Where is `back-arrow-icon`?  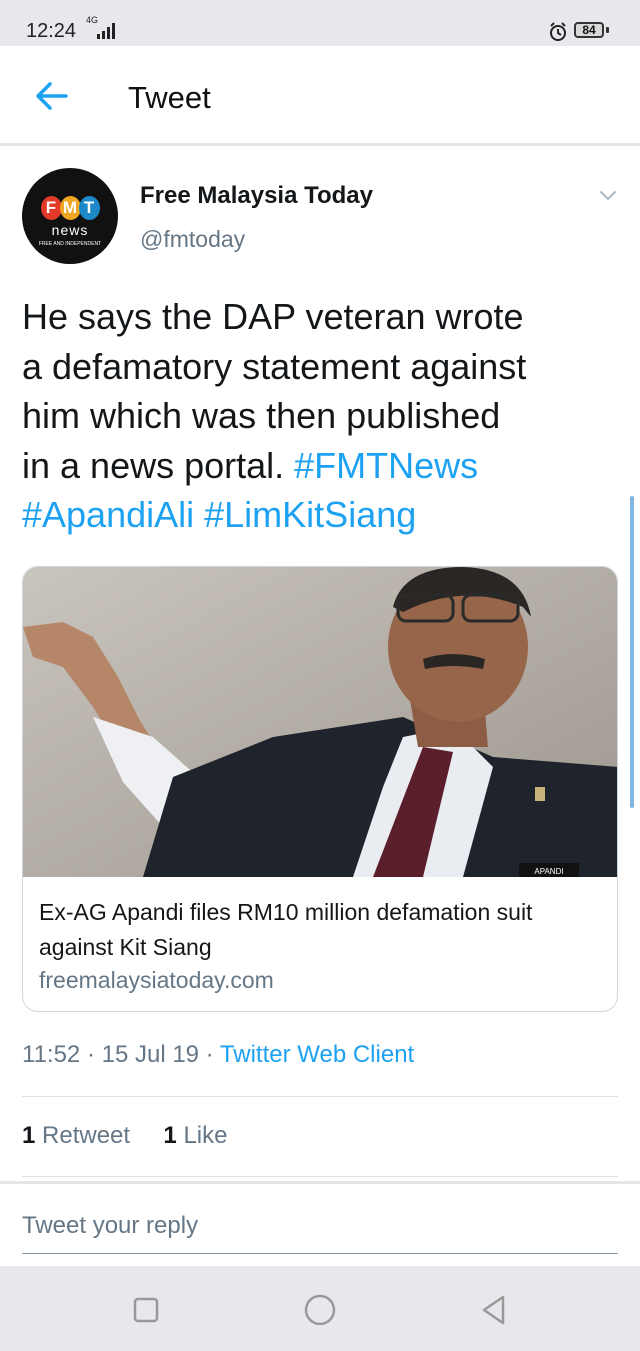 back-arrow-icon is located at coordinates (51, 96).